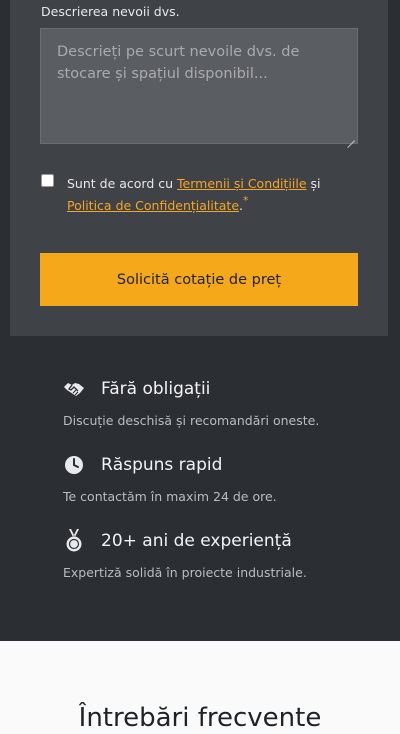 The height and width of the screenshot is (734, 400). What do you see at coordinates (242, 183) in the screenshot?
I see `terms-link: Termenii și Condițiile` at bounding box center [242, 183].